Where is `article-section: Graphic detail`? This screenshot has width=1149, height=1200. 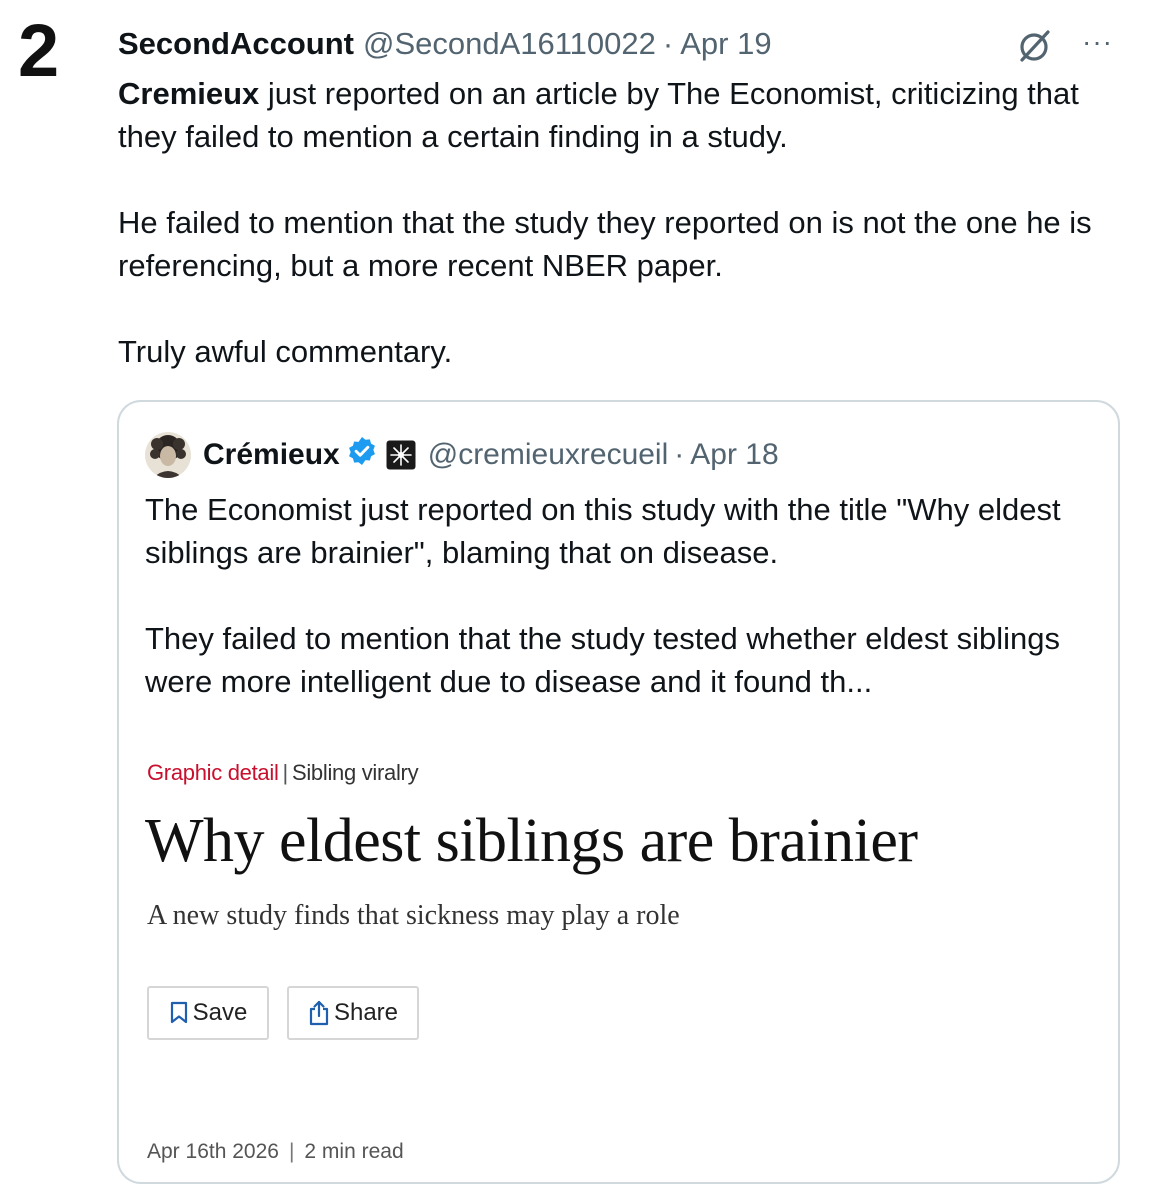 article-section: Graphic detail is located at coordinates (213, 772).